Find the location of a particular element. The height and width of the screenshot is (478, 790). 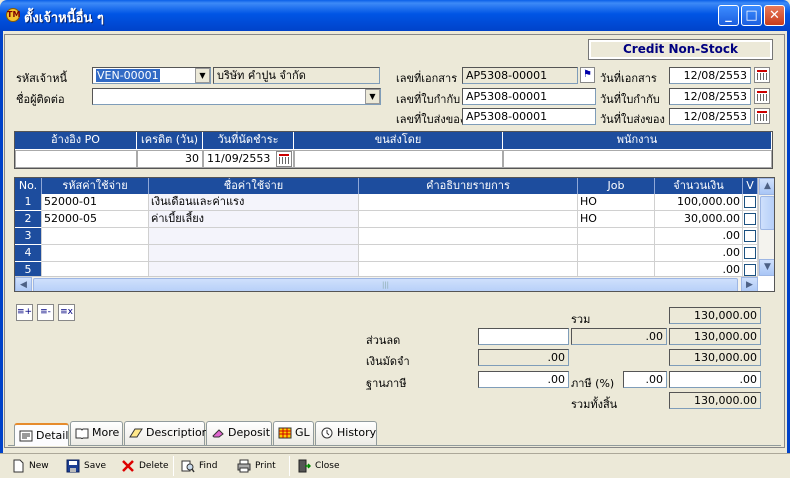

tab-history: History is located at coordinates (346, 433).